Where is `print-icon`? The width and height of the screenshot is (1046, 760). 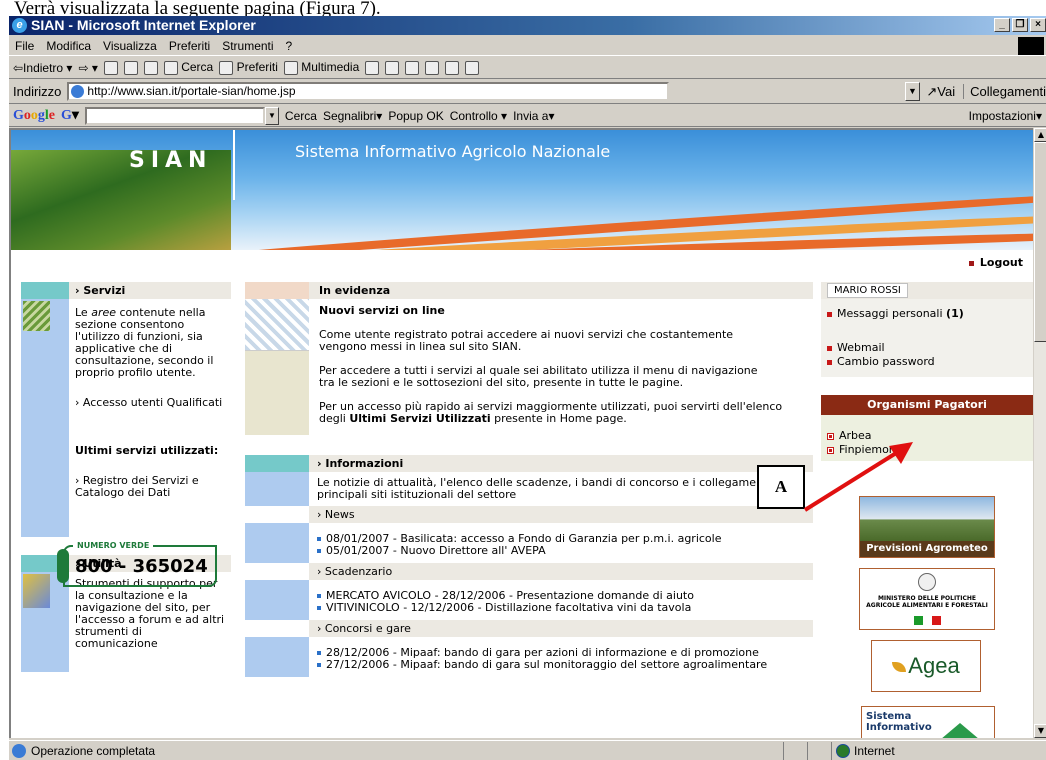
print-icon is located at coordinates (412, 67).